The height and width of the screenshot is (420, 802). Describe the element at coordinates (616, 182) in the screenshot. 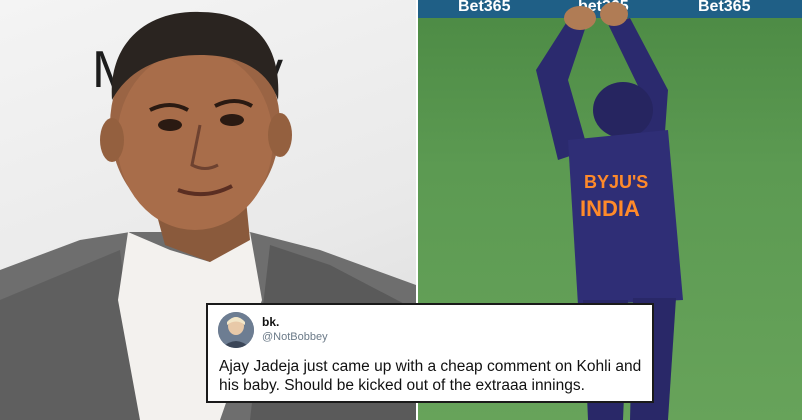

I see `jersey-sponsor-text: BYJU'S` at that location.